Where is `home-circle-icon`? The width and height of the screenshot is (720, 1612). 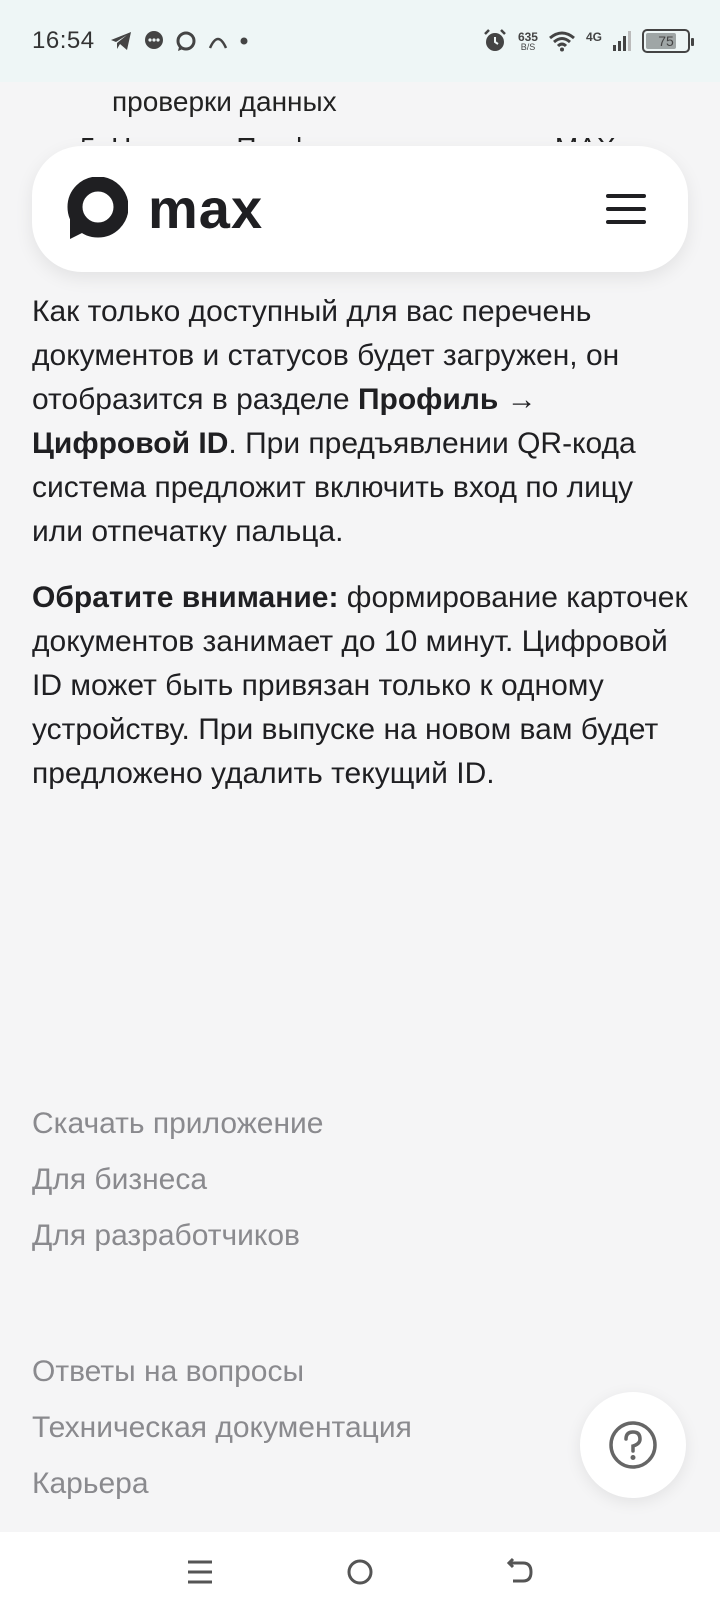
home-circle-icon is located at coordinates (360, 1572).